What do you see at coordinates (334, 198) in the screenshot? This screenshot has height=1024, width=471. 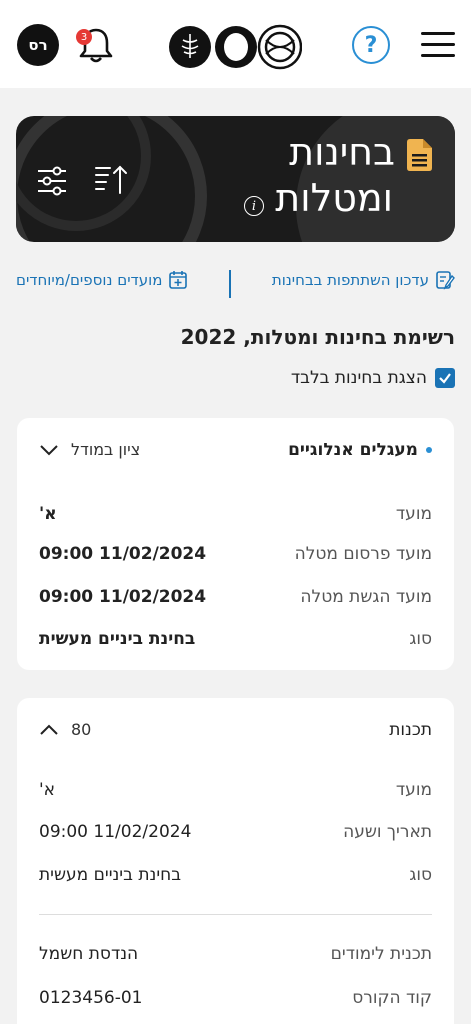 I see `page-title-line2: ומטלות` at bounding box center [334, 198].